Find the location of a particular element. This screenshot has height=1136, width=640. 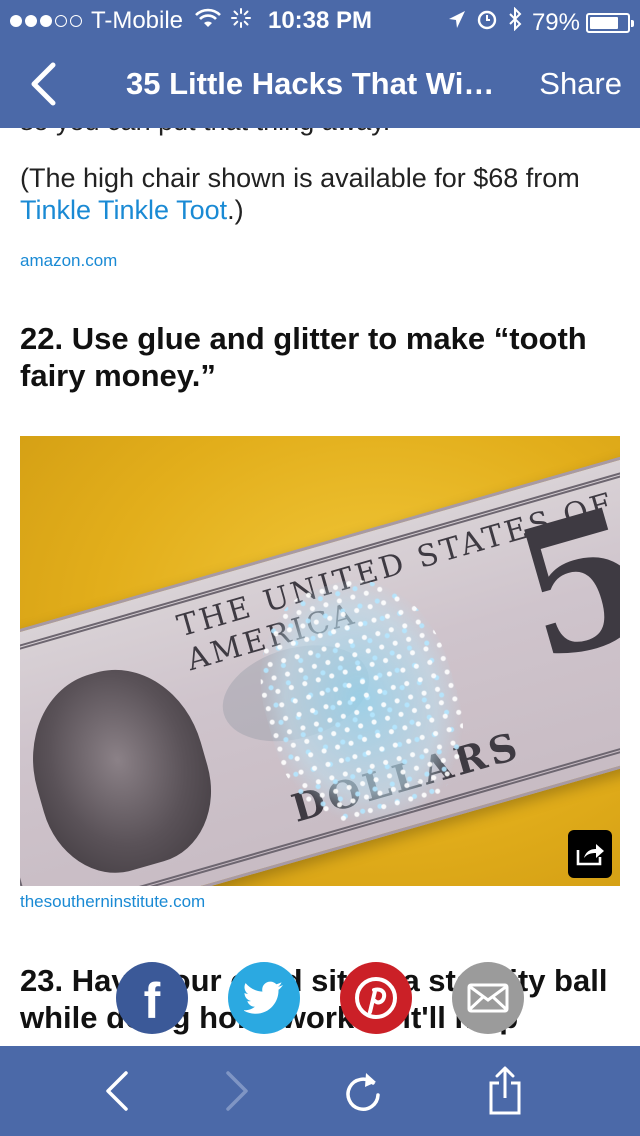

back-button is located at coordinates (43, 84).